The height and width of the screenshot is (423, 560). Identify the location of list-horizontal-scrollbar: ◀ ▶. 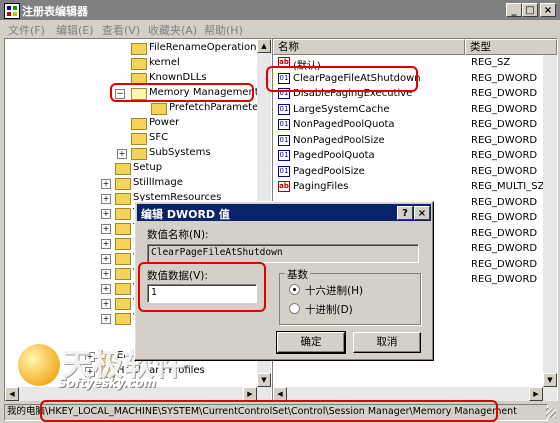
(408, 394).